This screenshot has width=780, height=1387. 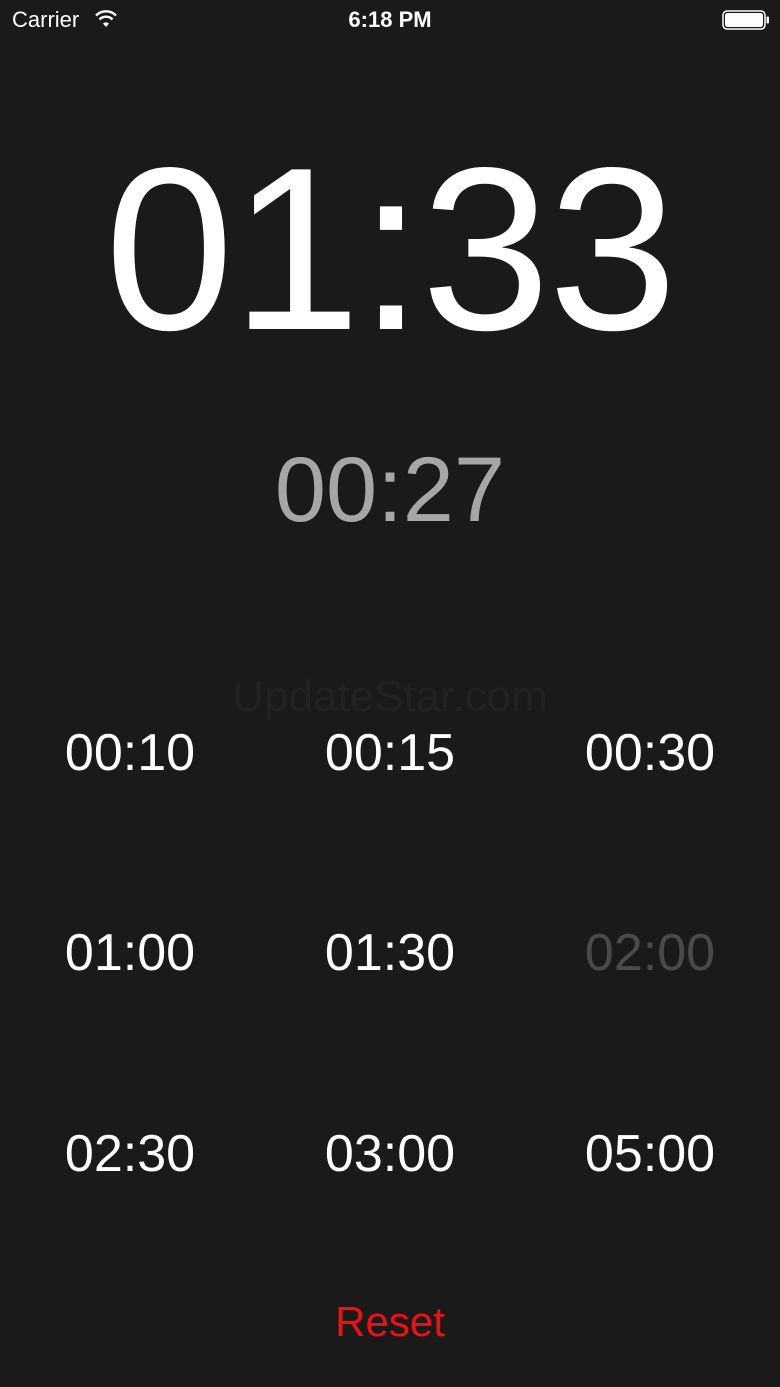 I want to click on preset-button-0500: 05:00, so click(x=650, y=1154).